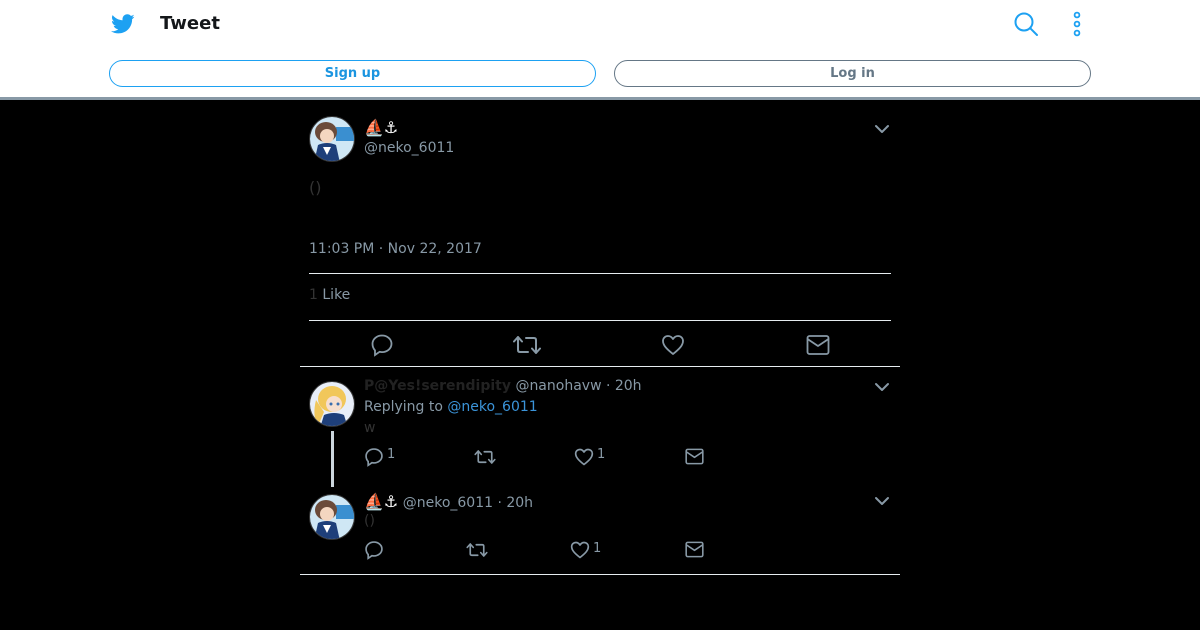 This screenshot has height=630, width=1200. I want to click on reply-count: 1, so click(391, 454).